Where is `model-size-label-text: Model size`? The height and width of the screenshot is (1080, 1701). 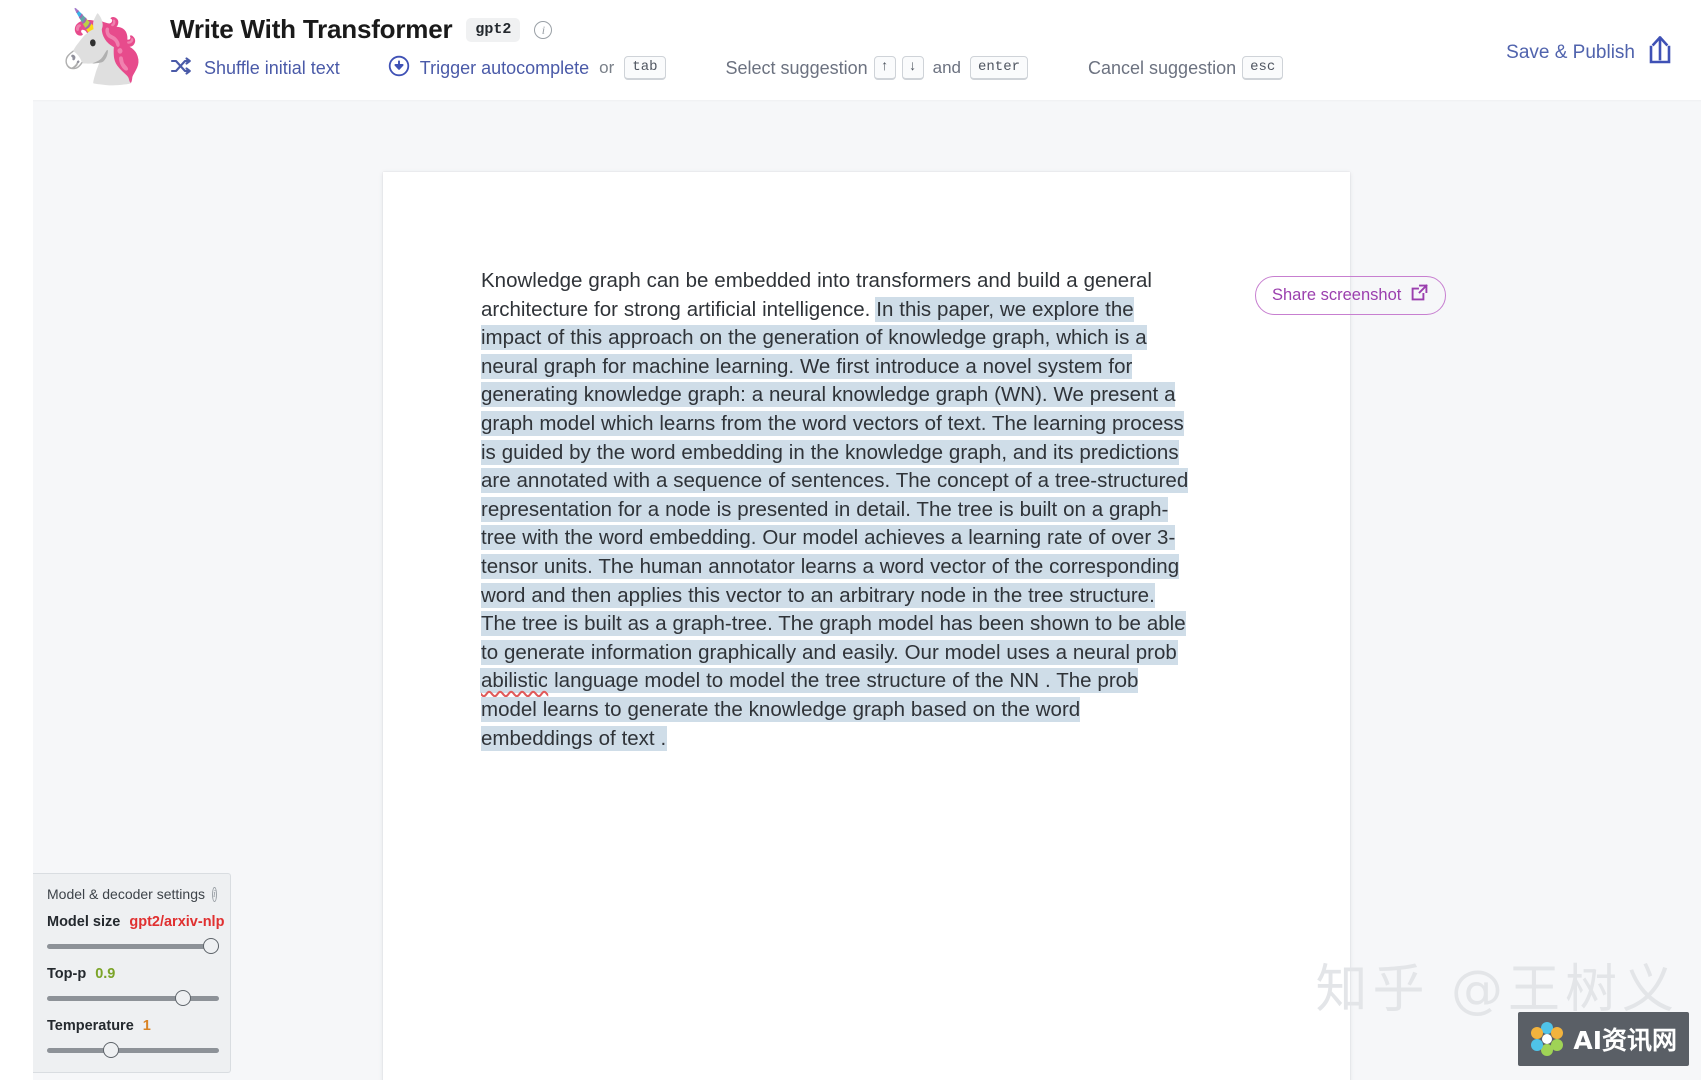 model-size-label-text: Model size is located at coordinates (84, 922).